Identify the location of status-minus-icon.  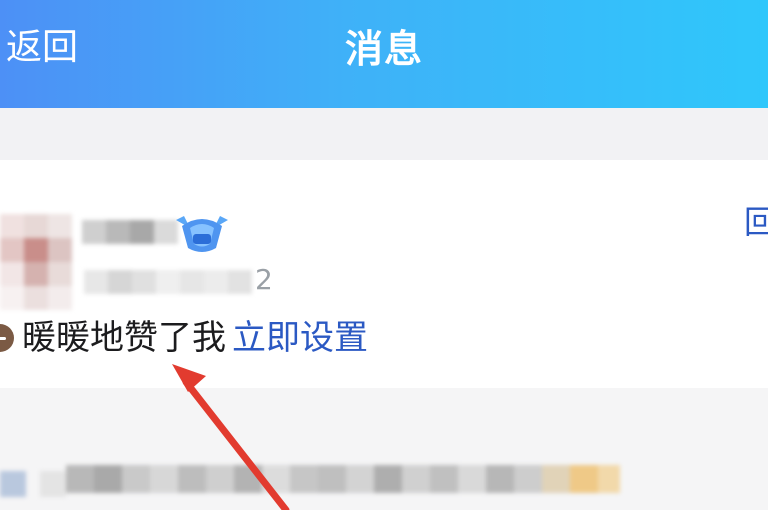
(7, 338).